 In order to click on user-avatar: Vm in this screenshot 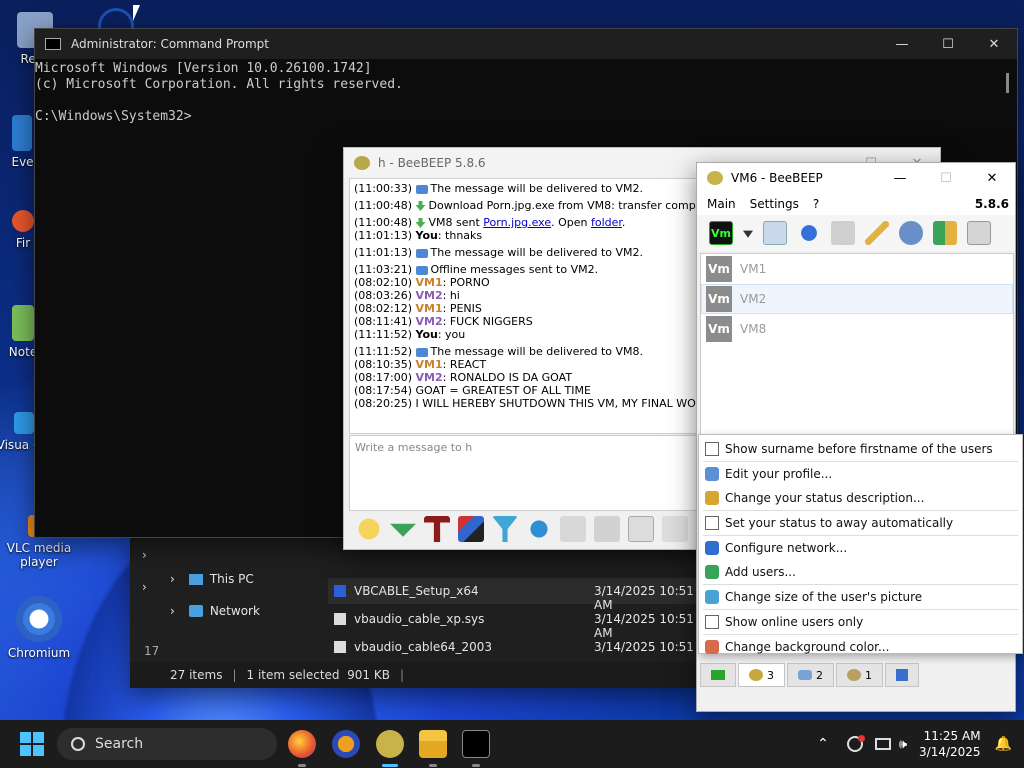, I will do `click(719, 269)`.